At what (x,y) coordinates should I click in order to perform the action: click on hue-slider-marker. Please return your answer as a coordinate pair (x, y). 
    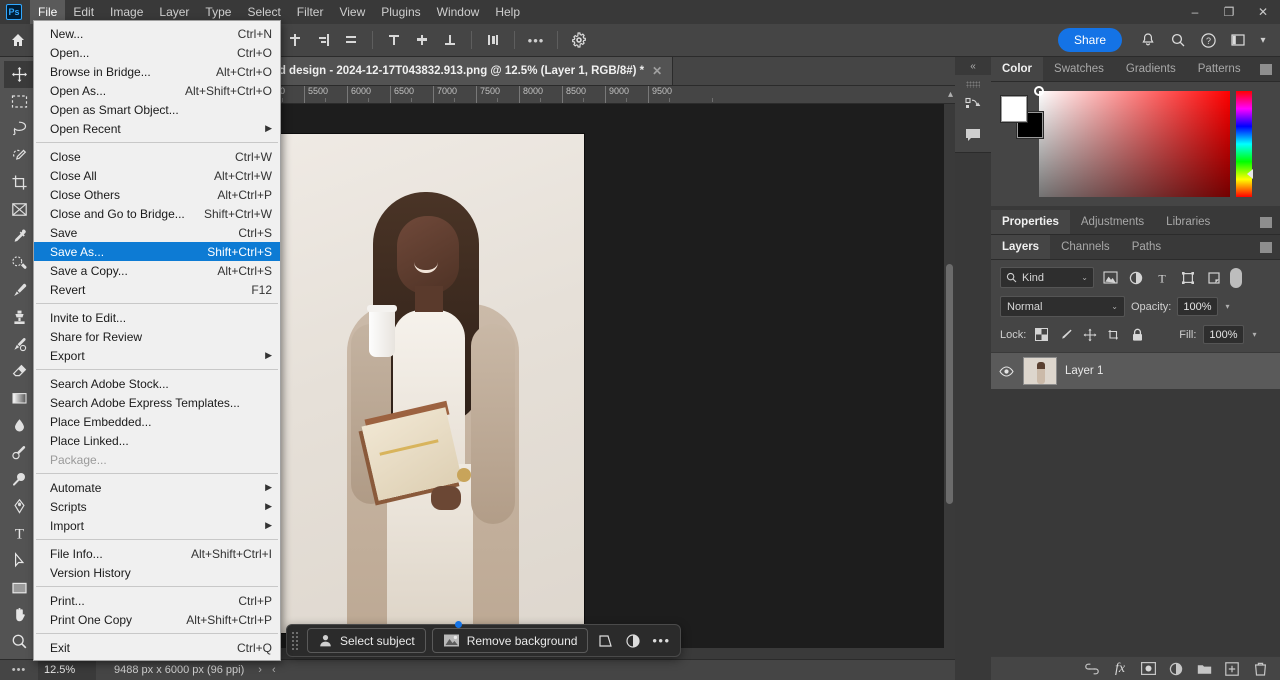
    Looking at the image, I should click on (1250, 174).